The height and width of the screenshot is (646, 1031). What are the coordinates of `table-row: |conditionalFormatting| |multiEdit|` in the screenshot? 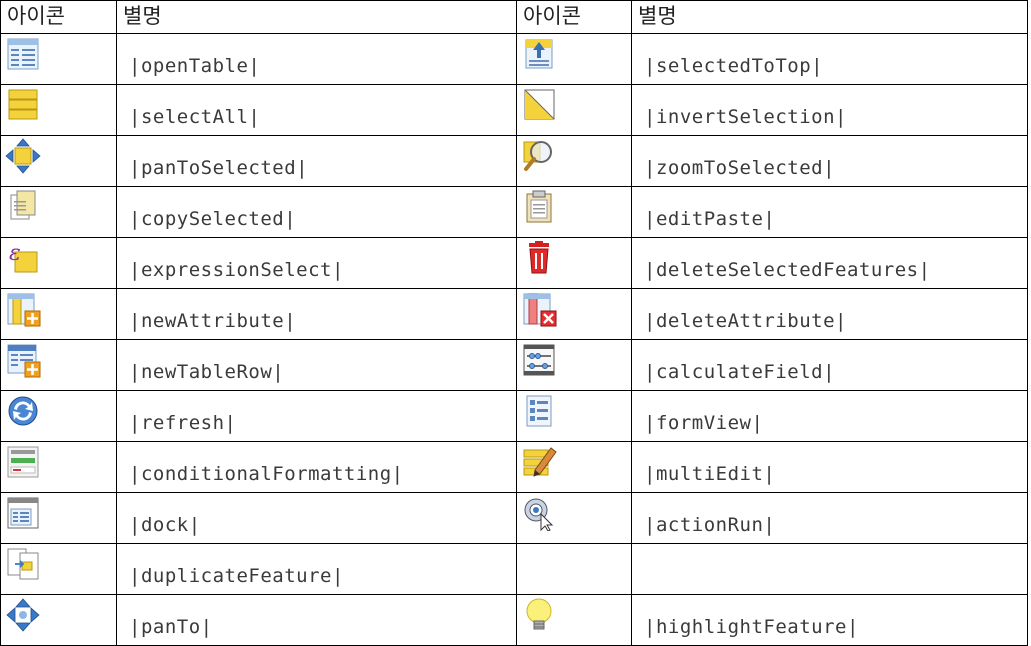 It's located at (514, 467).